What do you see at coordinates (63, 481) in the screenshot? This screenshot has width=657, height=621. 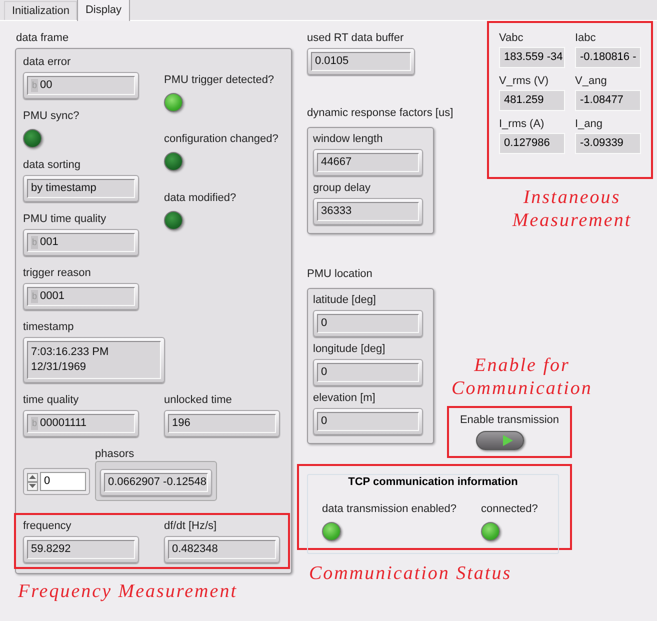 I see `index-input: 0` at bounding box center [63, 481].